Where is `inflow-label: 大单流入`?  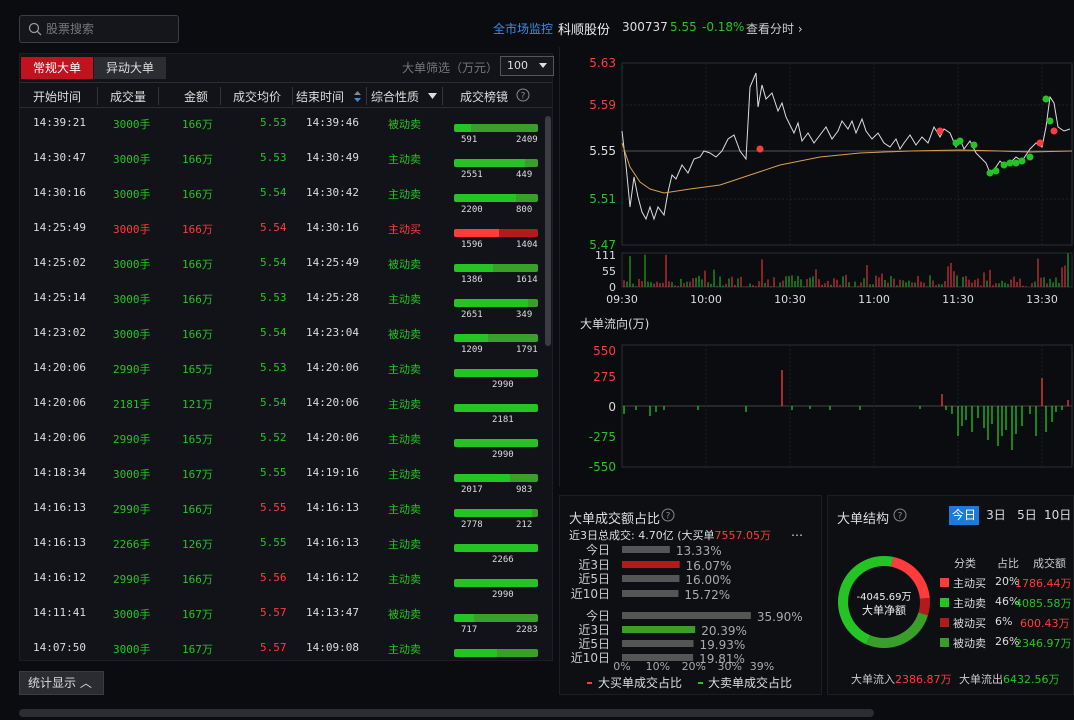
inflow-label: 大单流入 is located at coordinates (873, 679).